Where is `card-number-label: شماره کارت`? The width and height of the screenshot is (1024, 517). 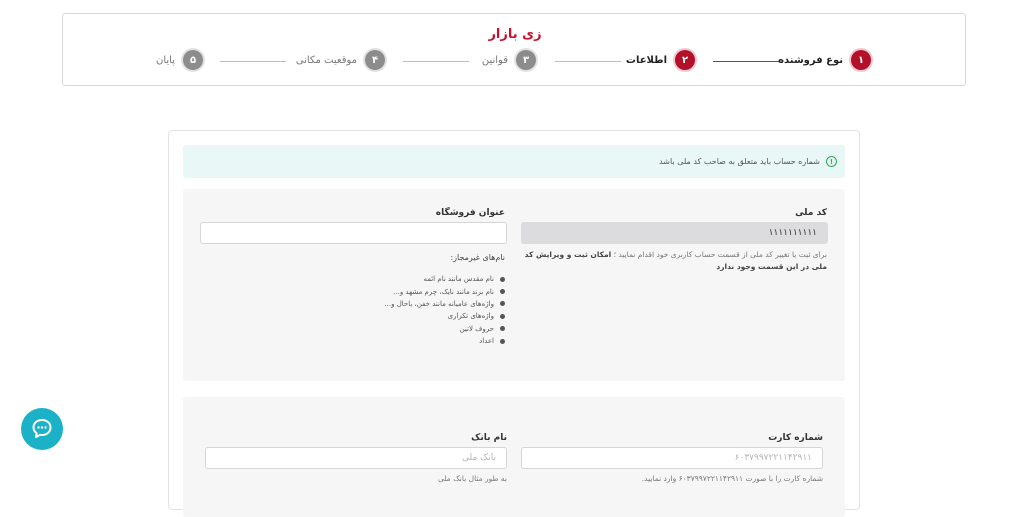 card-number-label: شماره کارت is located at coordinates (795, 438).